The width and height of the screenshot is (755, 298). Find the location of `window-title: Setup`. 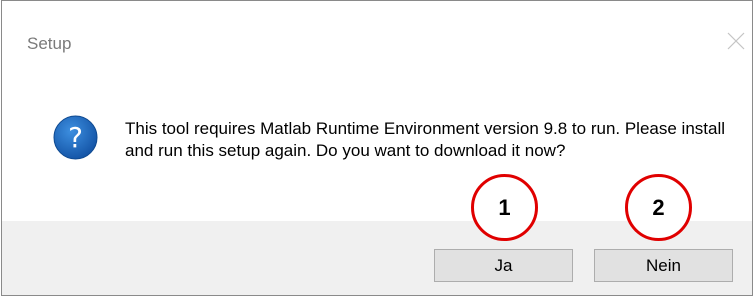

window-title: Setup is located at coordinates (49, 43).